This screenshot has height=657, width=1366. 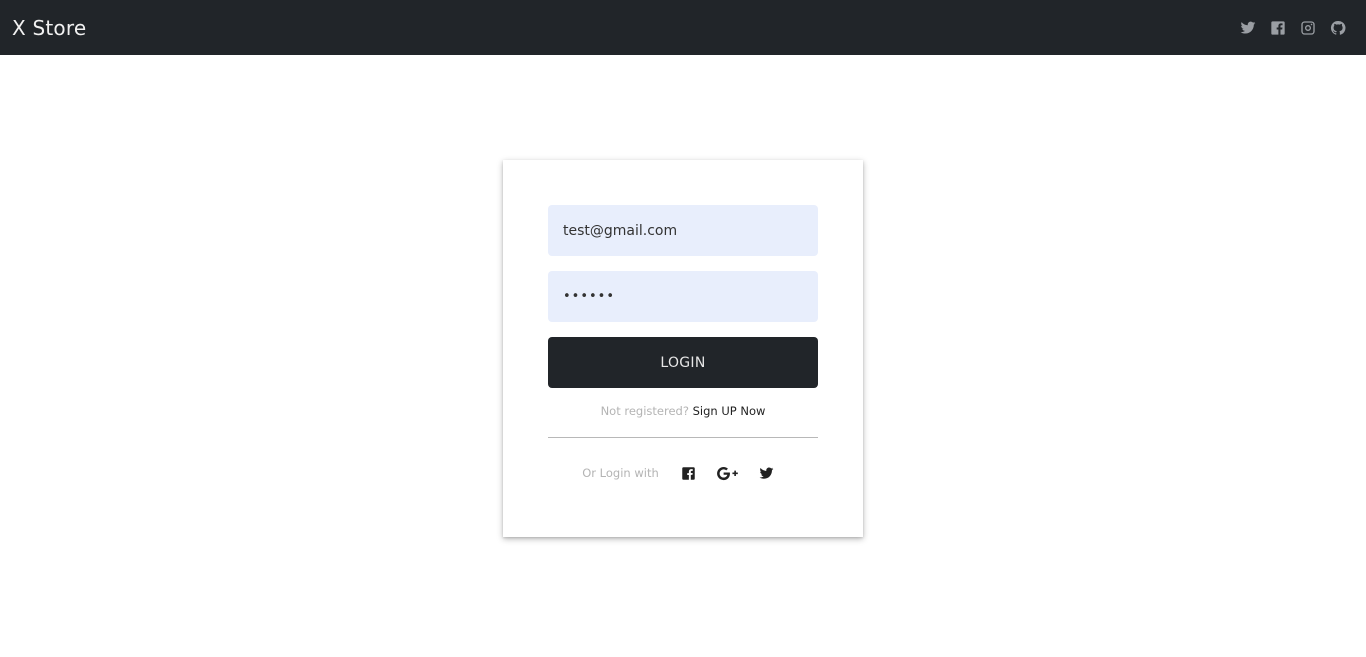 What do you see at coordinates (727, 473) in the screenshot?
I see `google-plus-icon` at bounding box center [727, 473].